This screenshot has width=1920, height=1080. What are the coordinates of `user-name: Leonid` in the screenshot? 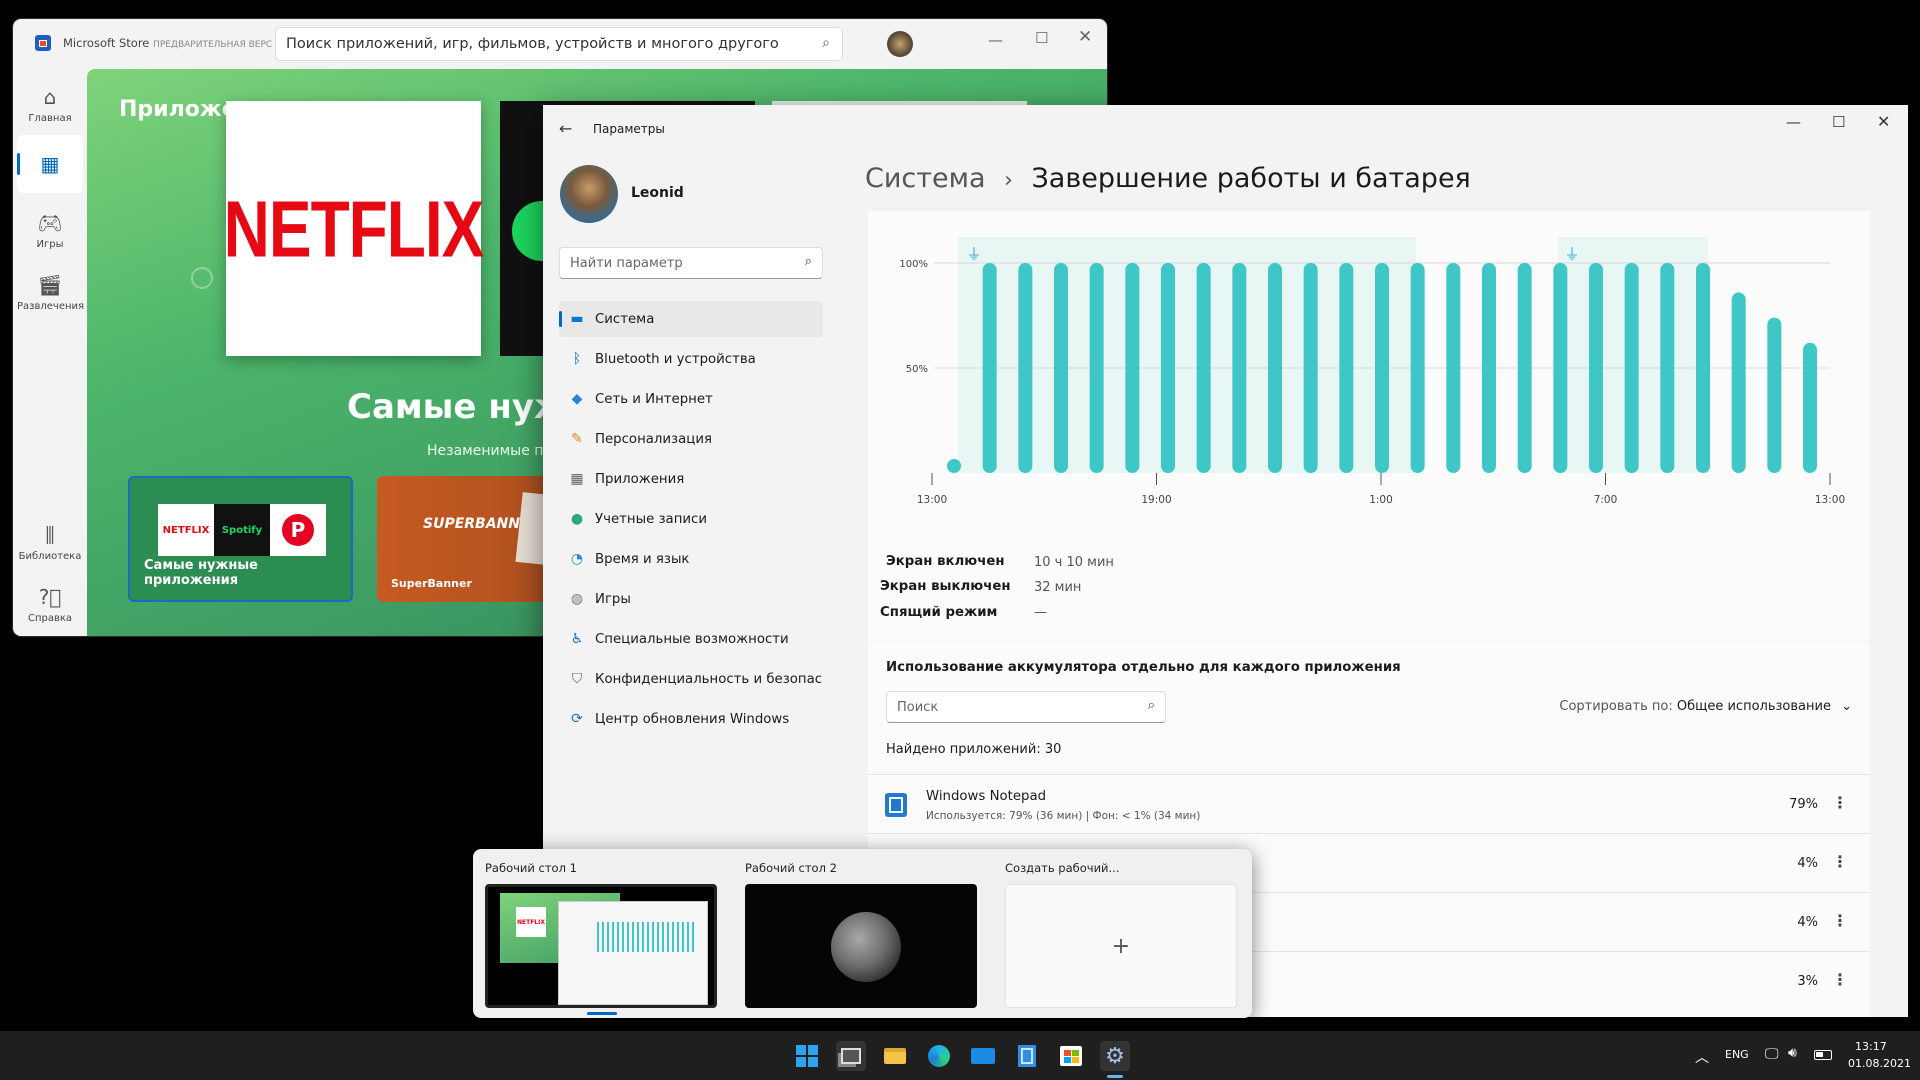 It's located at (657, 193).